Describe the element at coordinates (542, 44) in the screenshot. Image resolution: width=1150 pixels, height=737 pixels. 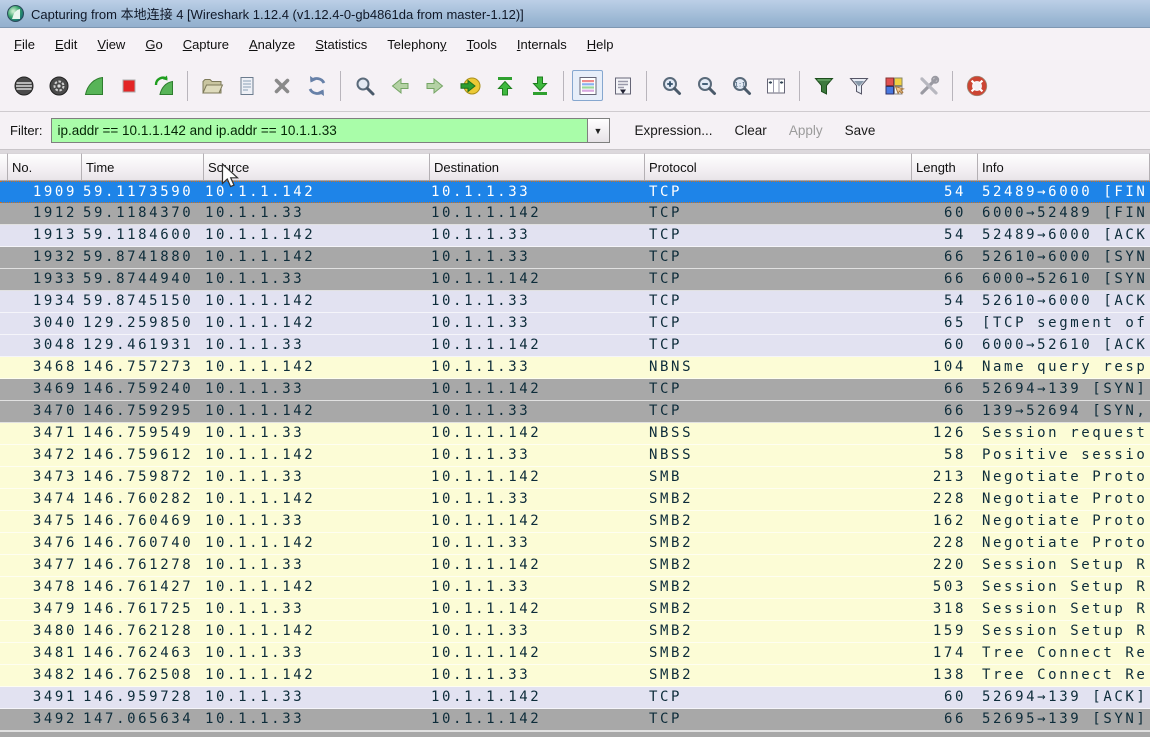
I see `menu-internals: Internals` at that location.